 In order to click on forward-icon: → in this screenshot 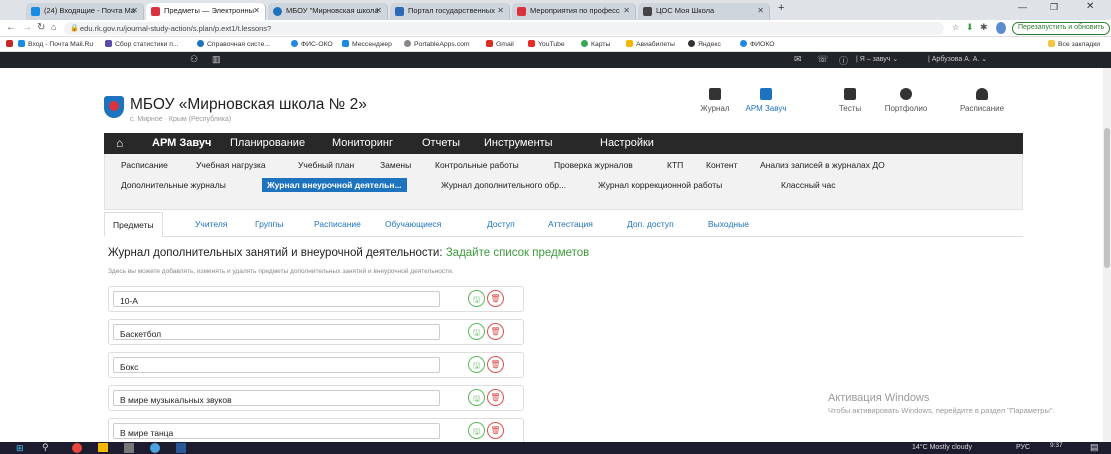, I will do `click(27, 27)`.